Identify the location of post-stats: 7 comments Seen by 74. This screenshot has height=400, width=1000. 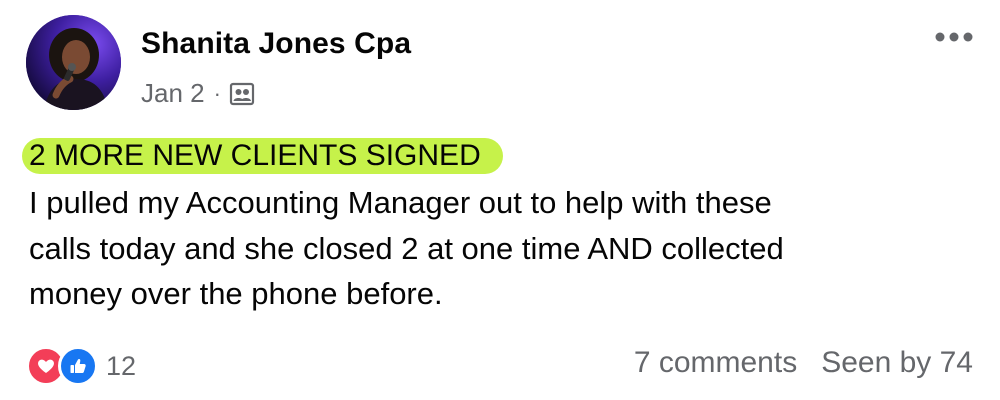
(803, 363).